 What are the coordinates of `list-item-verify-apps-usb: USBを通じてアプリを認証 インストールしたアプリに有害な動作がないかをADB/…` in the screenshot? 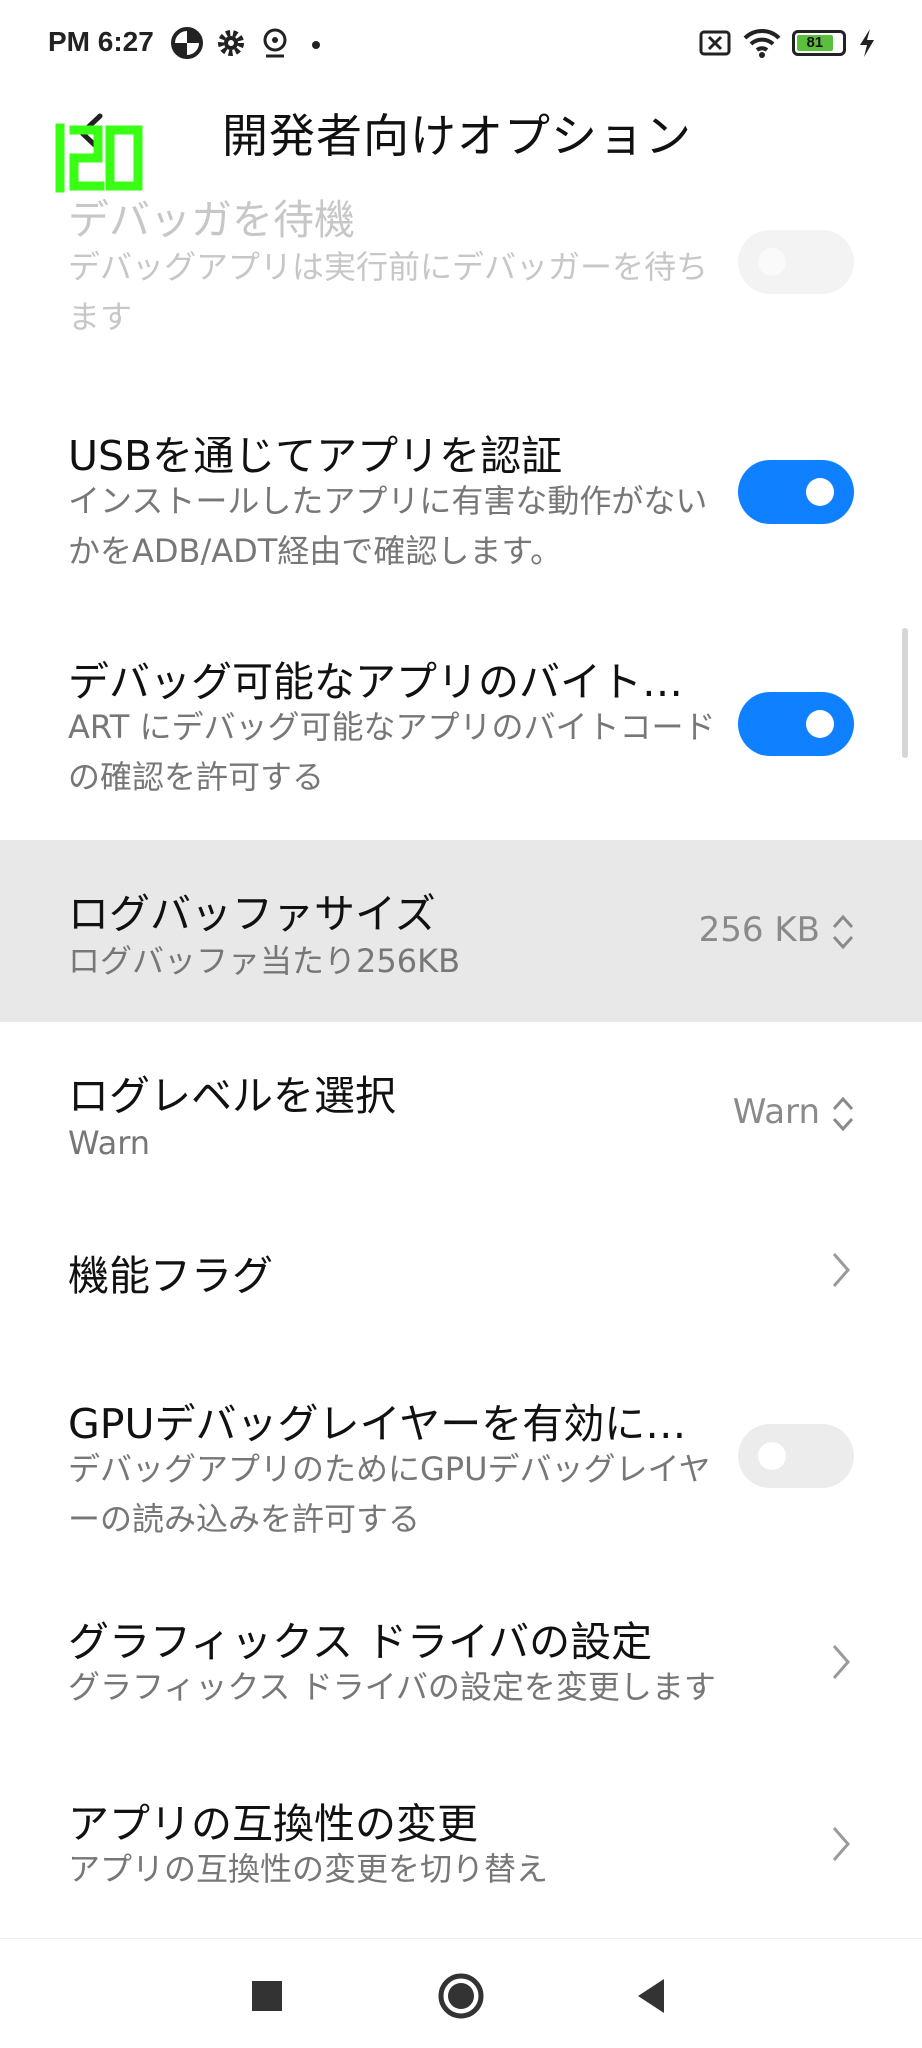 It's located at (461, 500).